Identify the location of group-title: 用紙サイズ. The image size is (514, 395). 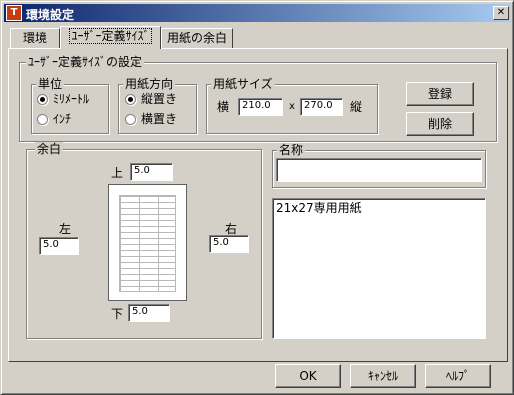
(243, 84).